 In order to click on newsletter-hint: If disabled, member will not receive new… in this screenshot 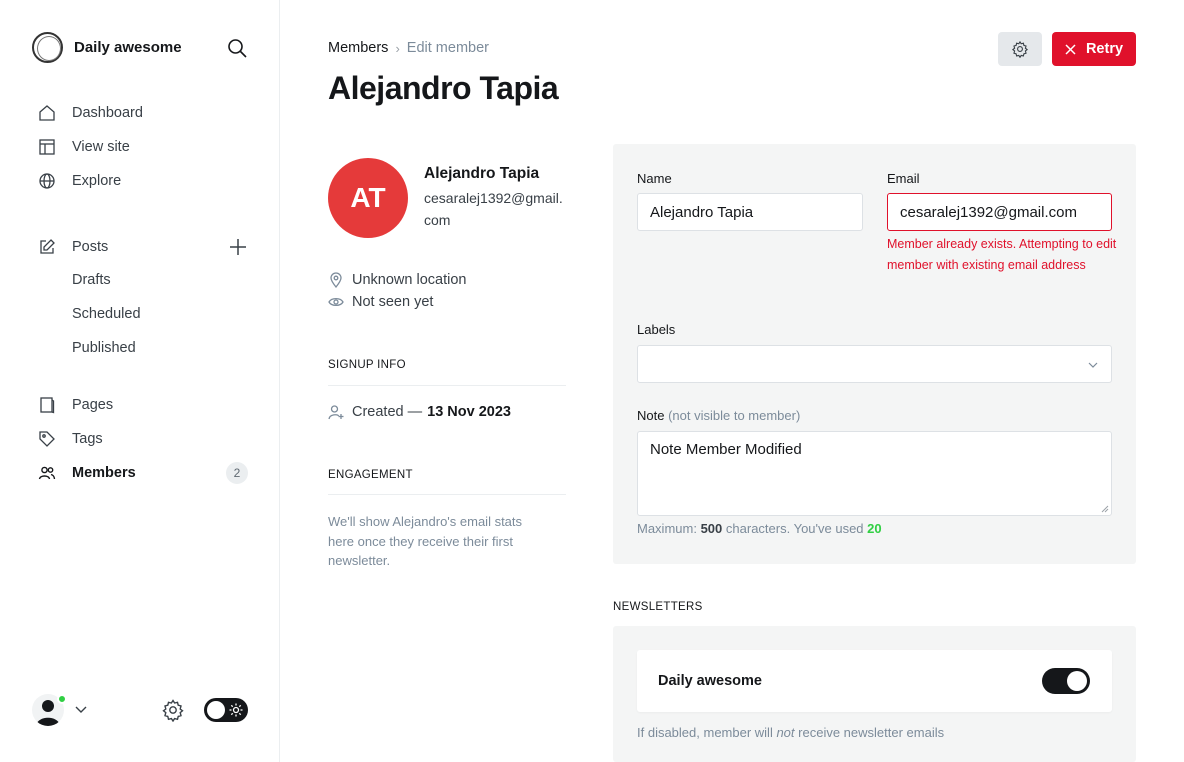, I will do `click(790, 732)`.